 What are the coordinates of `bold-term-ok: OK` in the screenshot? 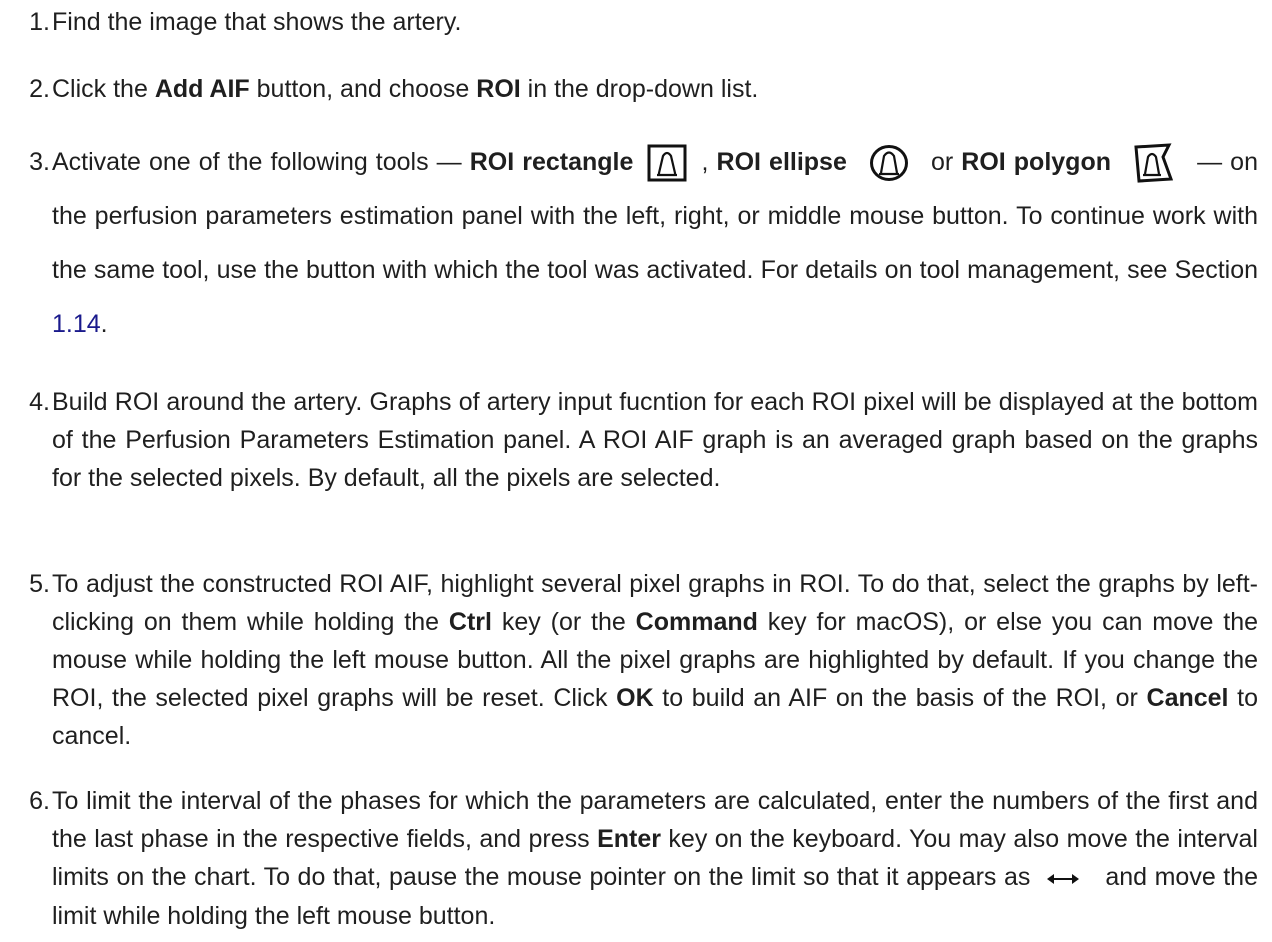 It's located at (635, 698).